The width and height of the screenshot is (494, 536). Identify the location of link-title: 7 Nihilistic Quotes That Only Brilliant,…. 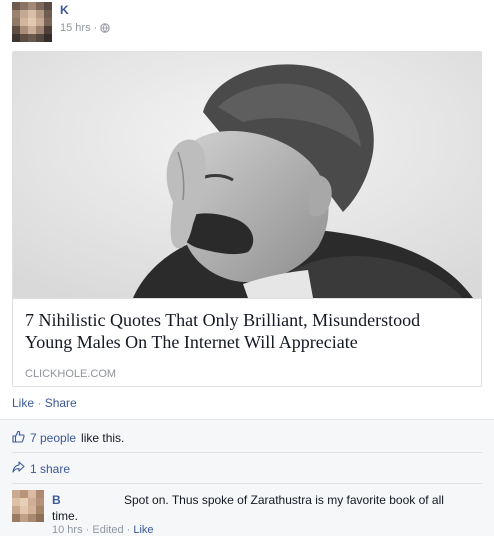
(248, 331).